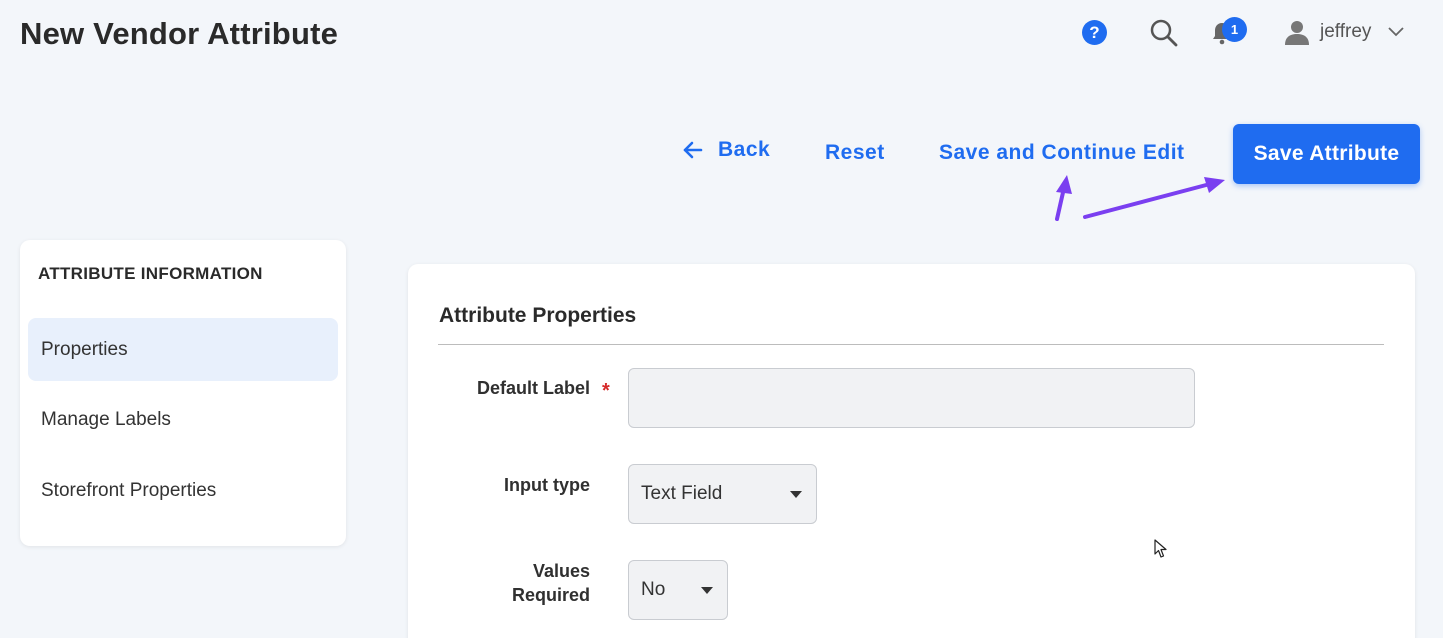 The image size is (1443, 638). I want to click on values-required-value: No, so click(653, 589).